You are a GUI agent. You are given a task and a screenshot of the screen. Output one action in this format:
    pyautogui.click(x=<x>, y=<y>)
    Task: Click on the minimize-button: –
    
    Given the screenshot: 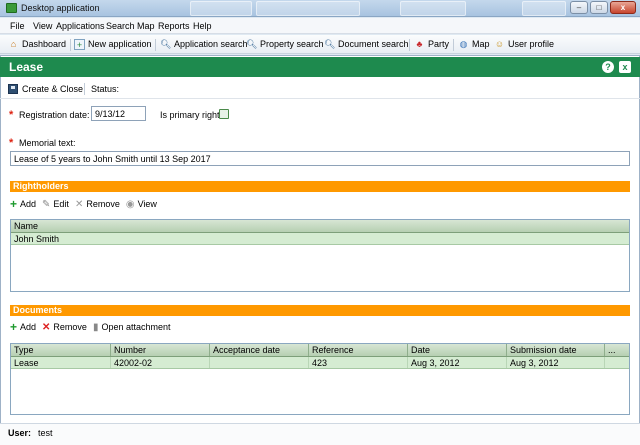 What is the action you would take?
    pyautogui.click(x=579, y=7)
    